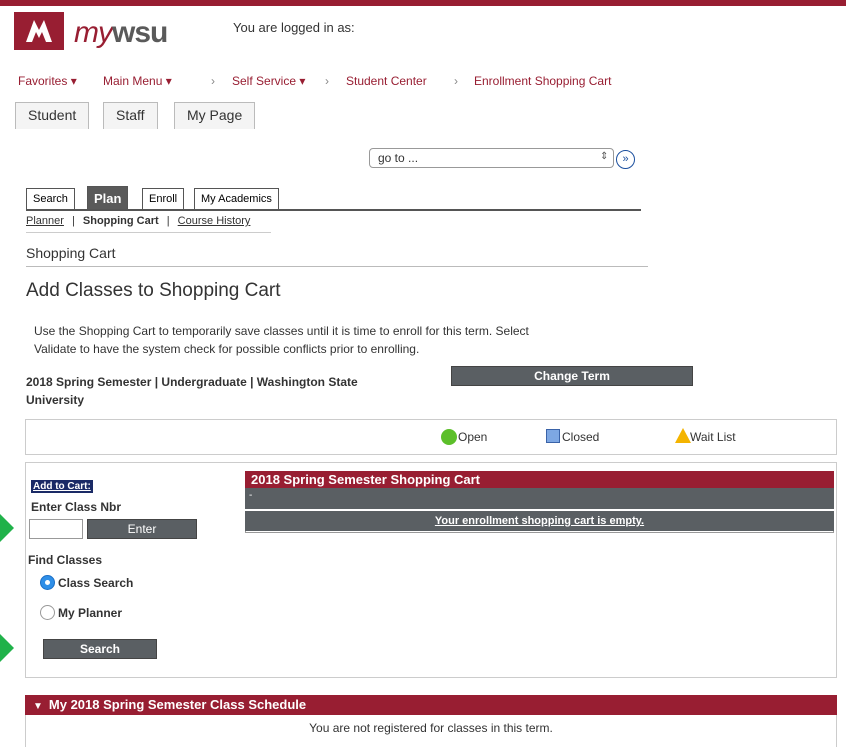 Image resolution: width=846 pixels, height=747 pixels. Describe the element at coordinates (473, 437) in the screenshot. I see `legend-open-label: Open` at that location.